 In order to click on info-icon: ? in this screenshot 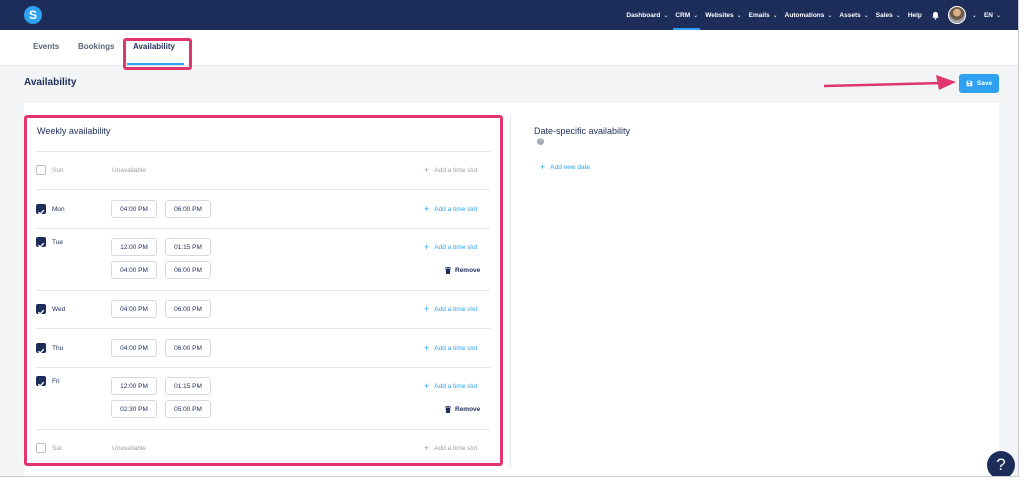, I will do `click(540, 141)`.